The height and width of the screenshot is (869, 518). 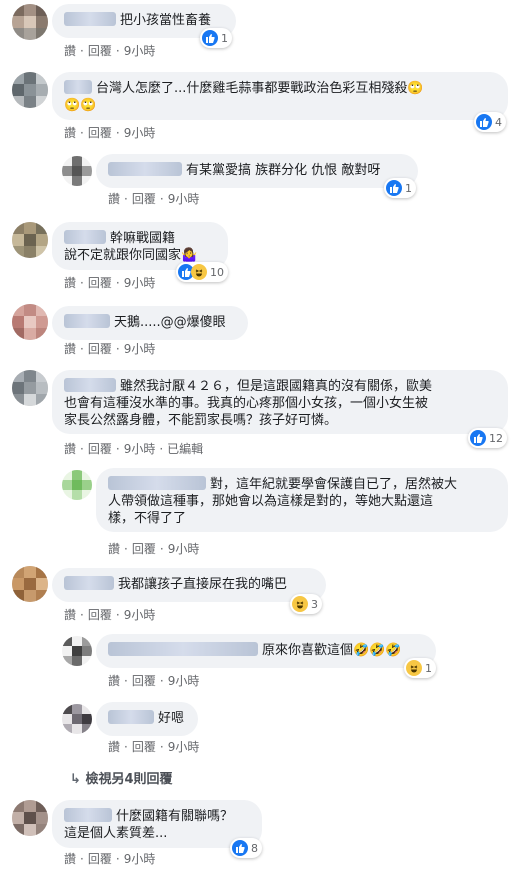 What do you see at coordinates (408, 188) in the screenshot?
I see `reaction-count: 1` at bounding box center [408, 188].